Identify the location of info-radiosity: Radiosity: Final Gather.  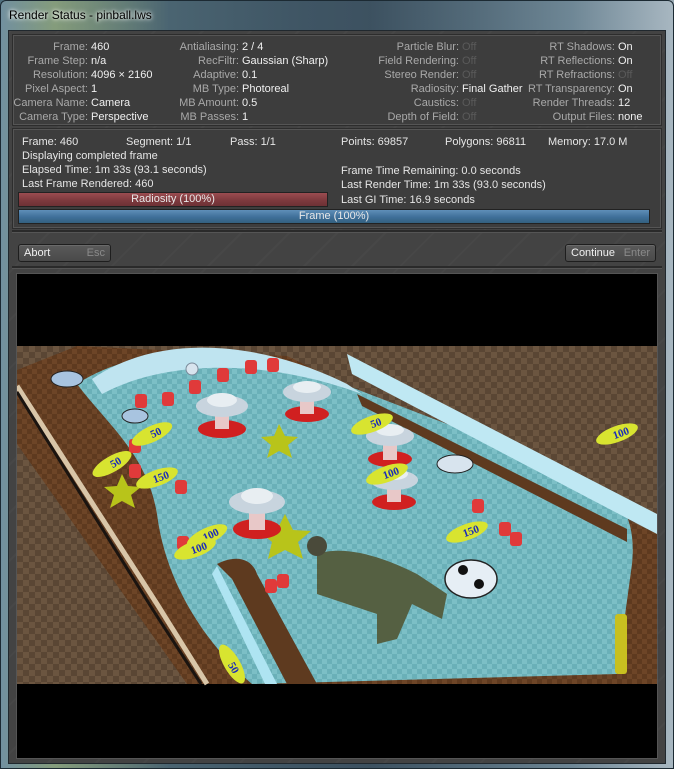
(466, 89).